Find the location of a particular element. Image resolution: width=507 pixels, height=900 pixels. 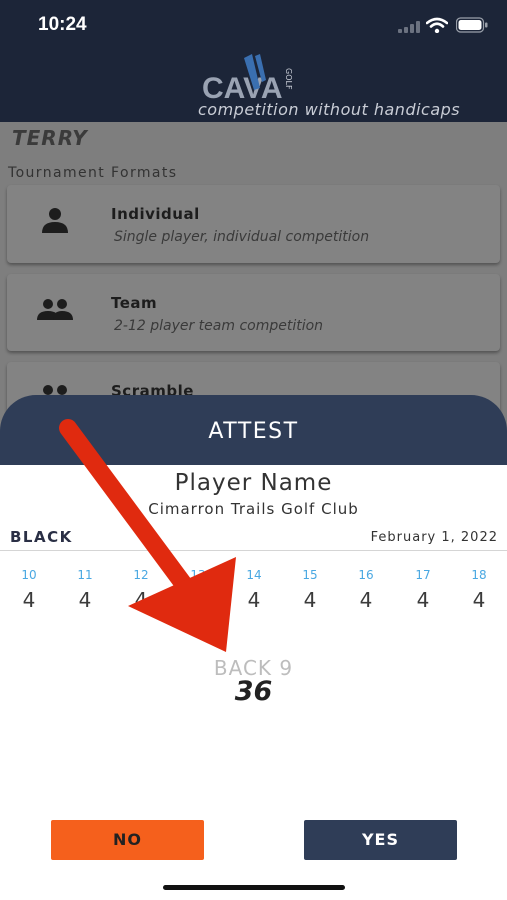

hole-number: 14 is located at coordinates (254, 575).